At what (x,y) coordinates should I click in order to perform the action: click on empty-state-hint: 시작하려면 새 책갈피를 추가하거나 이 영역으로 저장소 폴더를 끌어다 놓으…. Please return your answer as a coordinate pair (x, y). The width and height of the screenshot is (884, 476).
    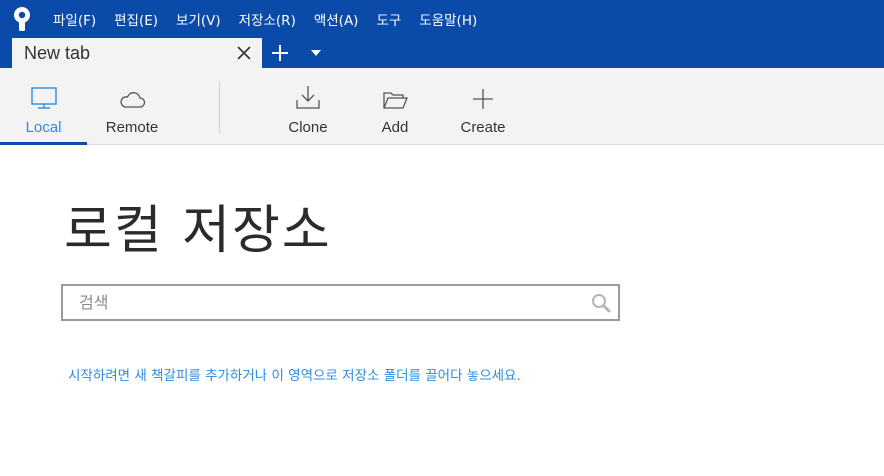
    Looking at the image, I should click on (294, 376).